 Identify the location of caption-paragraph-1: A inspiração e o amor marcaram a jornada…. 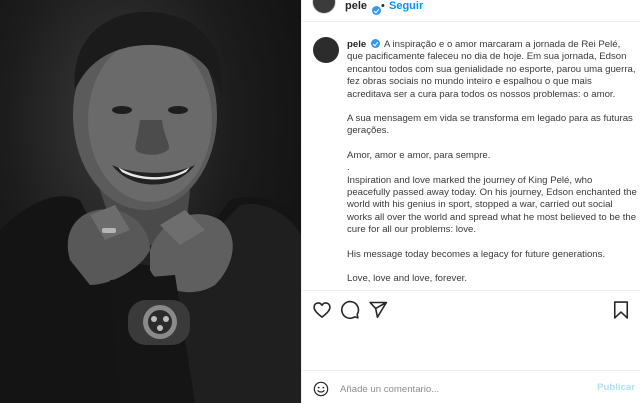
(491, 69).